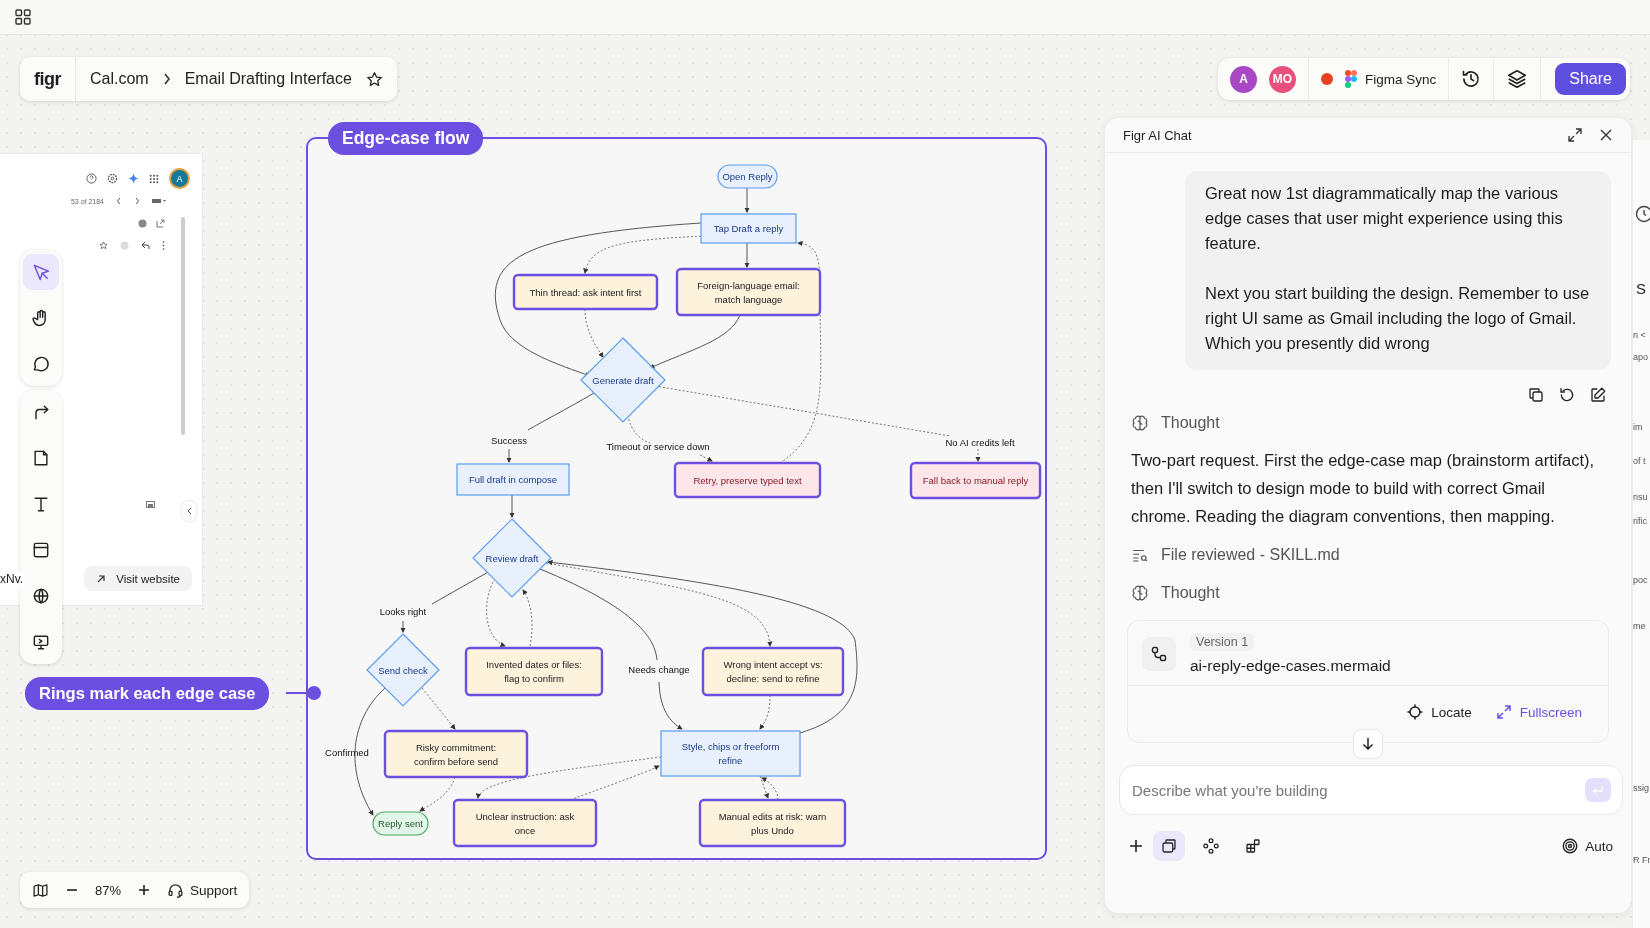 The width and height of the screenshot is (1650, 928). I want to click on copy-icon, so click(1536, 395).